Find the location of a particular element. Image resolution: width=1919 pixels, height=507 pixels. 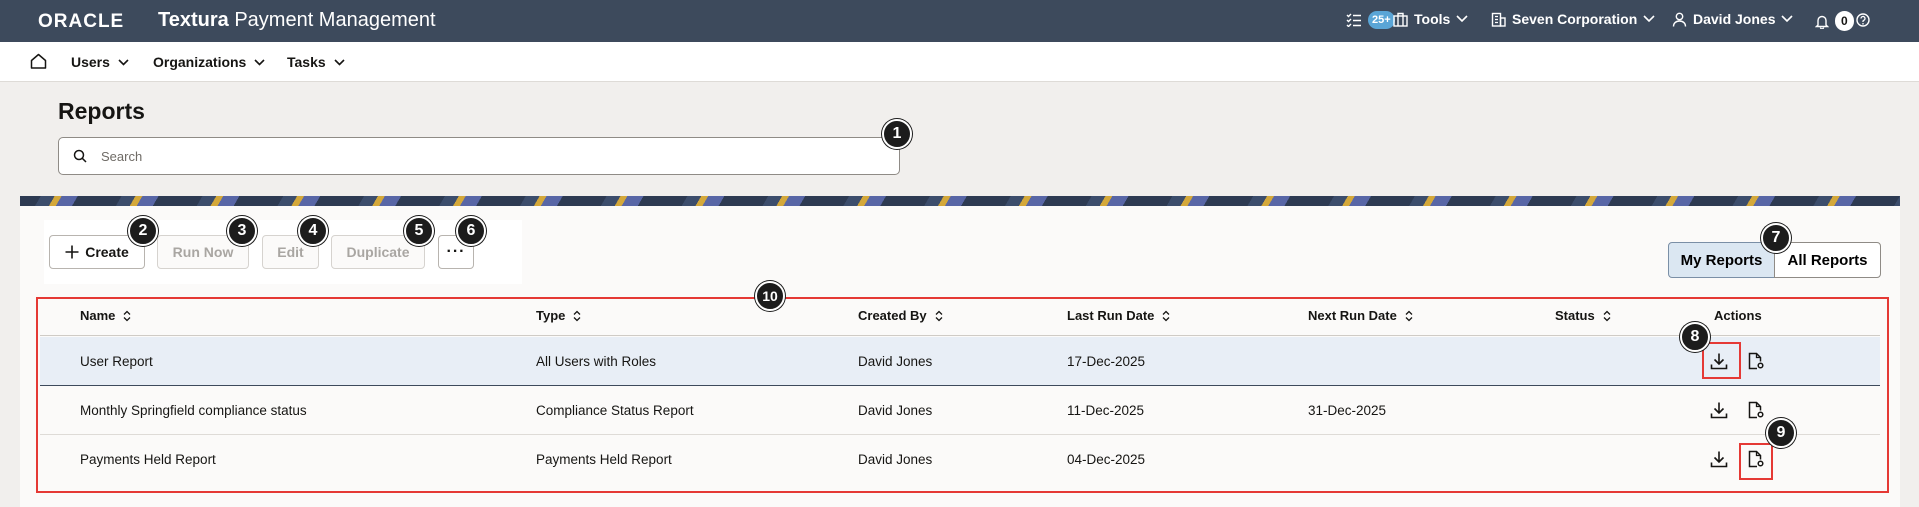

app-title: Textura Payment Management is located at coordinates (297, 20).